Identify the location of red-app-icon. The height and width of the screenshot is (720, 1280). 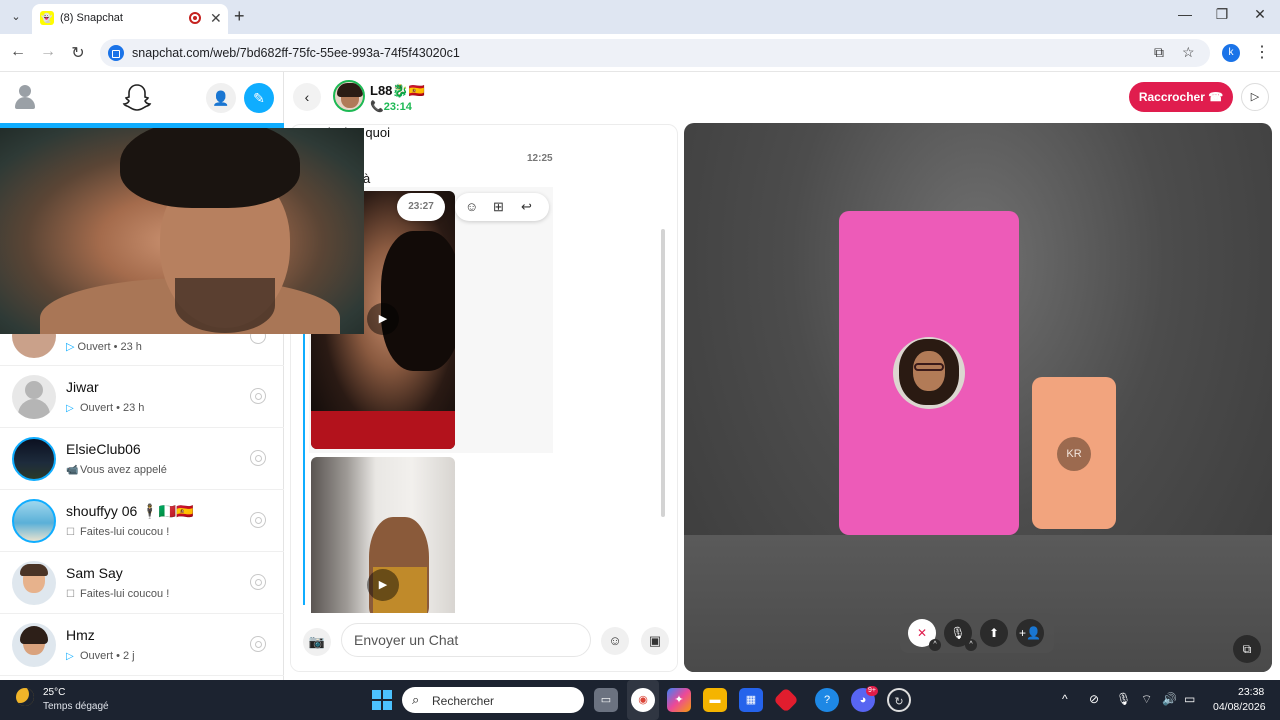
(786, 700).